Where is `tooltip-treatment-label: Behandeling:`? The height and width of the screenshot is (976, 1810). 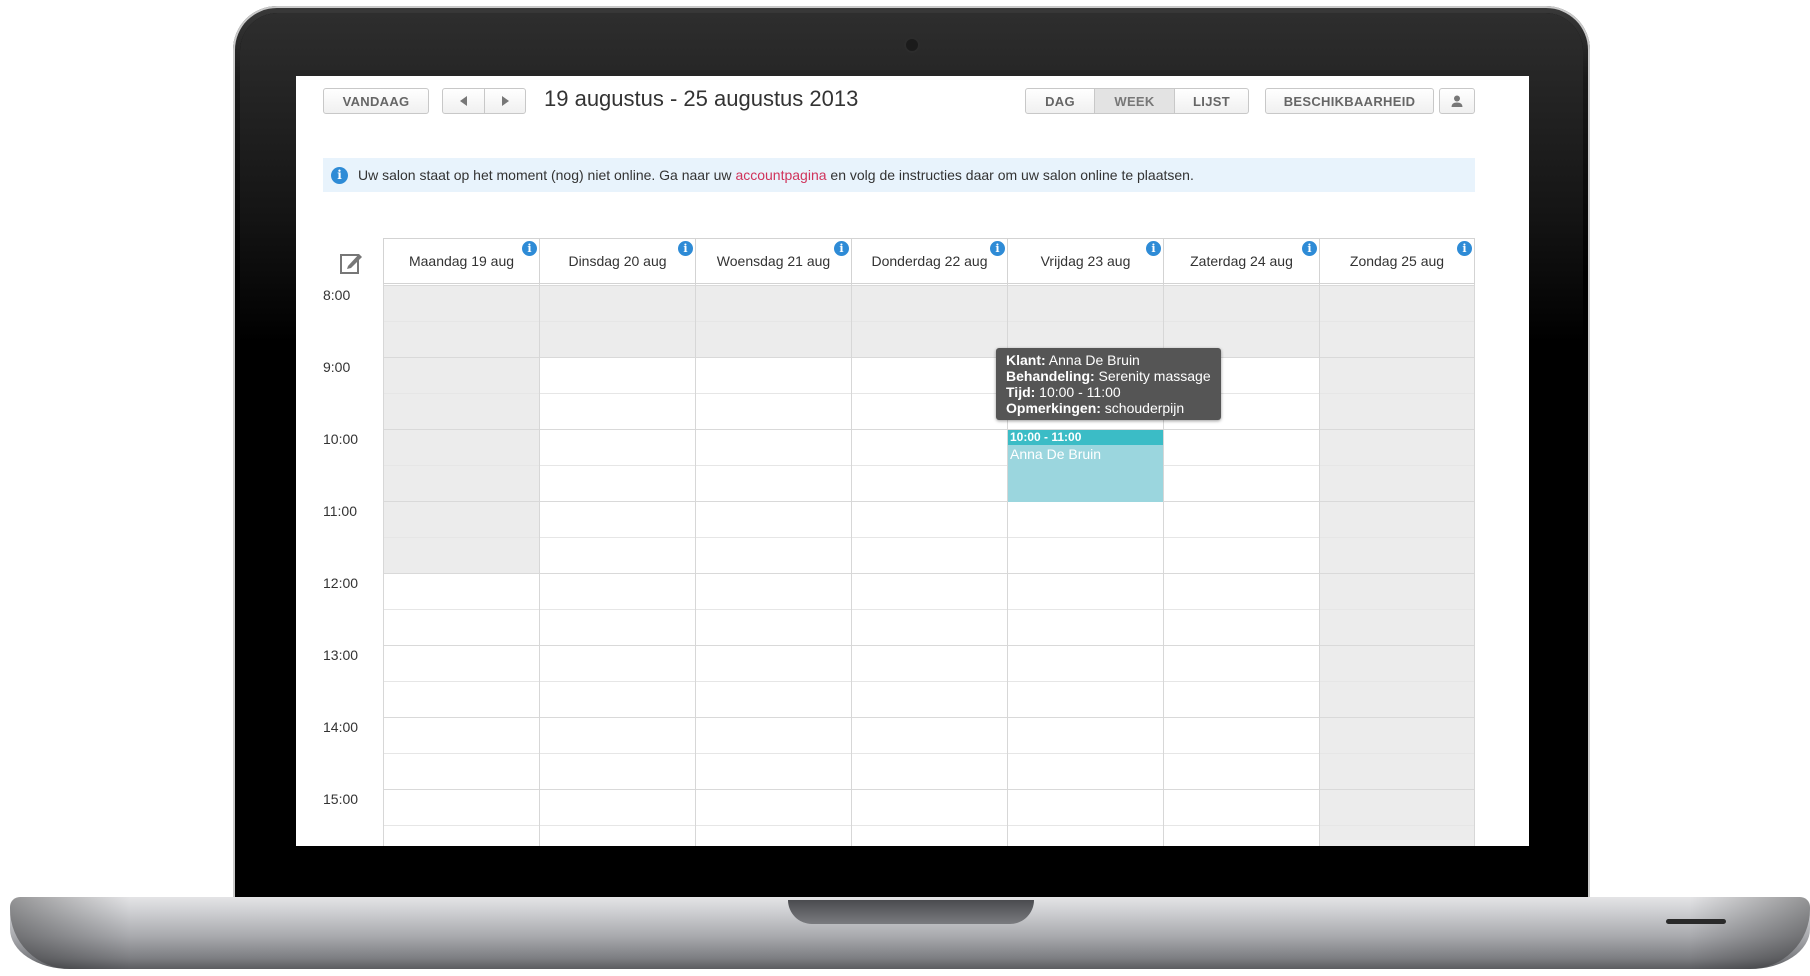
tooltip-treatment-label: Behandeling: is located at coordinates (1050, 376).